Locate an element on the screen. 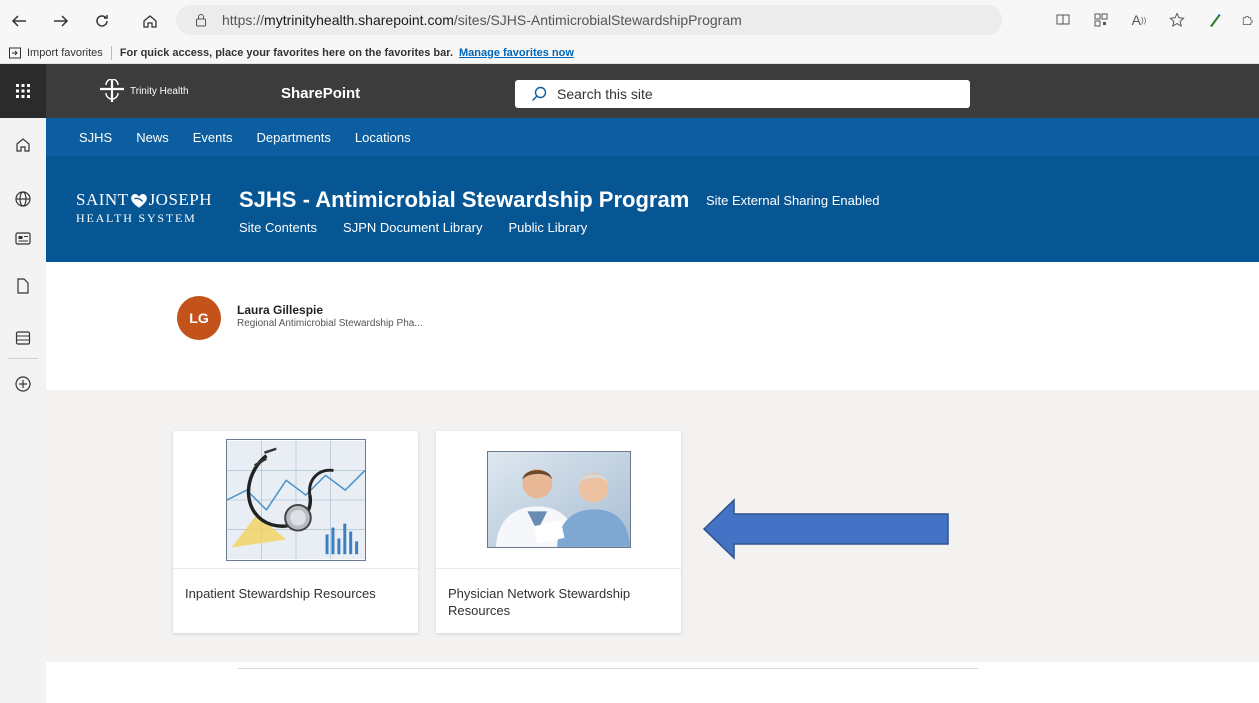 This screenshot has width=1259, height=703. logo-text: Trinity Health is located at coordinates (159, 91).